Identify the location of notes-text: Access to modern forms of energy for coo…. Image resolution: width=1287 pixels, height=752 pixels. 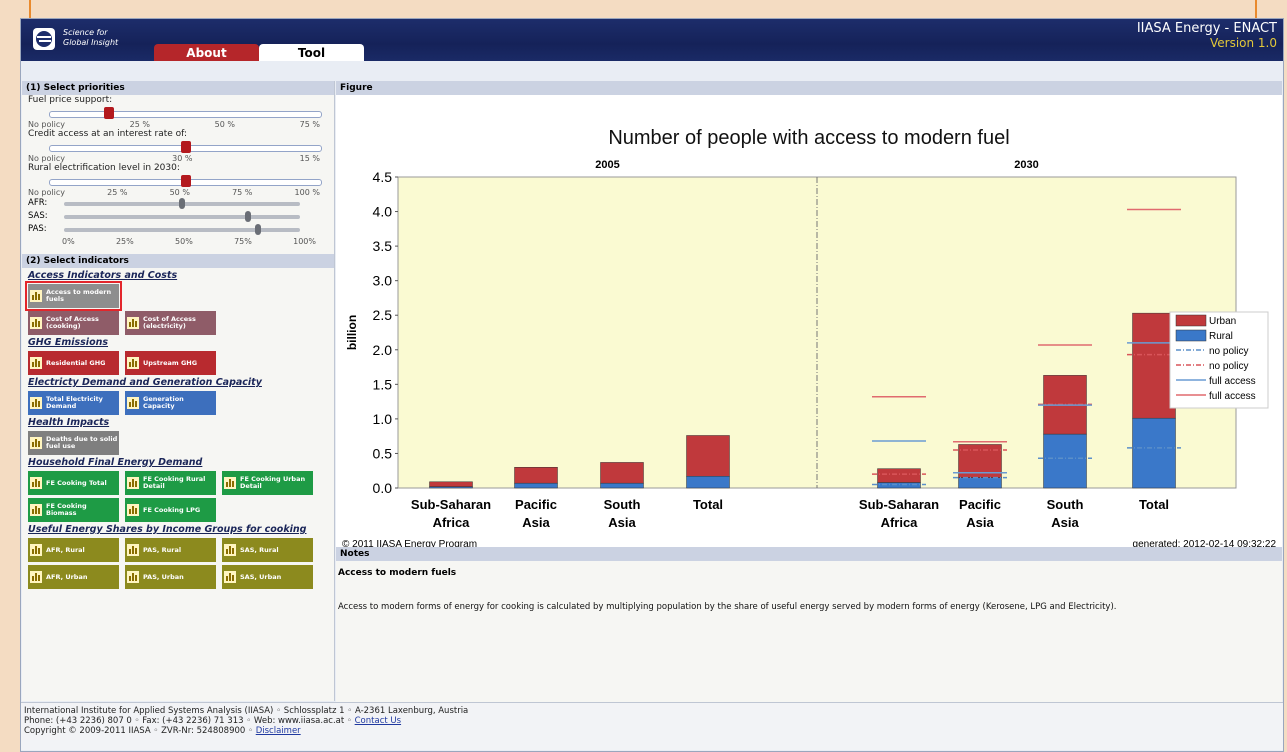
(727, 607).